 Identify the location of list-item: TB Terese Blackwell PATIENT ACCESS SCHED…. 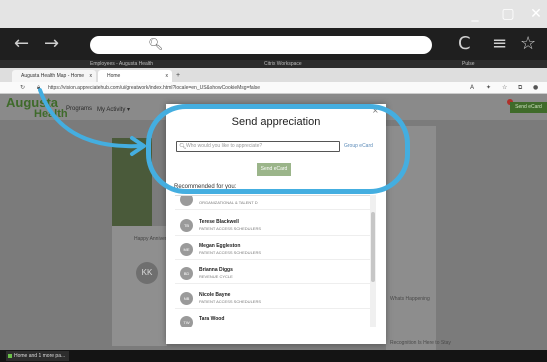
(273, 225).